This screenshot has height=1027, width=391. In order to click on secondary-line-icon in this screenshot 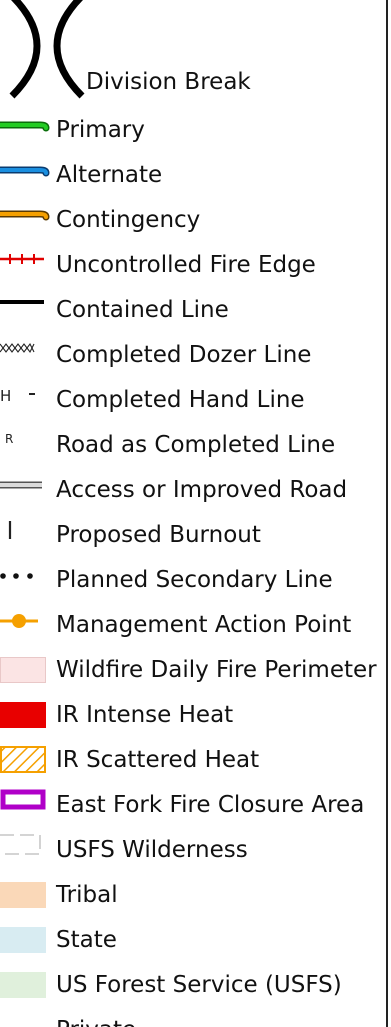, I will do `click(16, 576)`.